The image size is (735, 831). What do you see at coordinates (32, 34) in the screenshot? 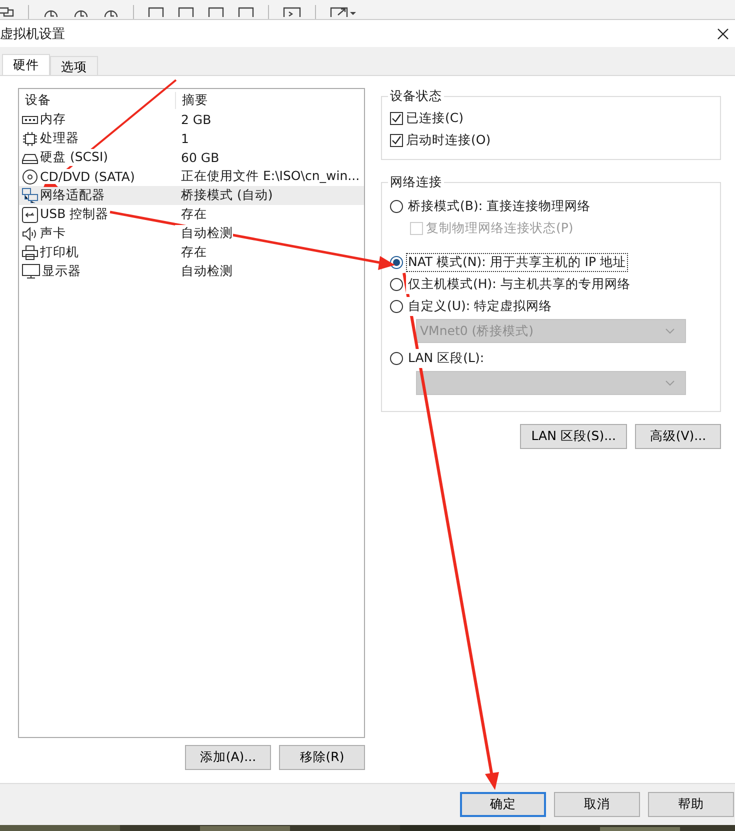
I see `window-title: 虚拟机设置` at bounding box center [32, 34].